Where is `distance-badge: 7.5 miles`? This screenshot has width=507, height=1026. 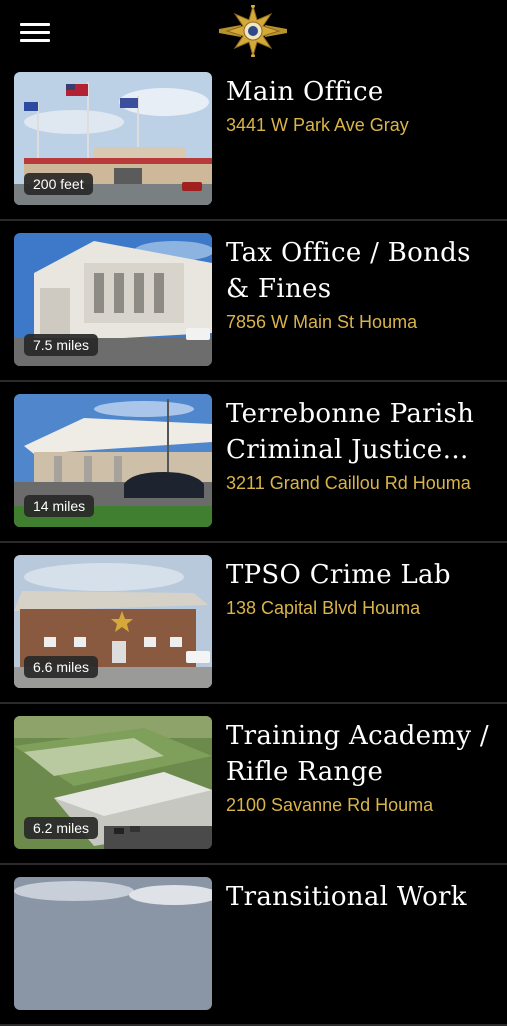 distance-badge: 7.5 miles is located at coordinates (61, 345).